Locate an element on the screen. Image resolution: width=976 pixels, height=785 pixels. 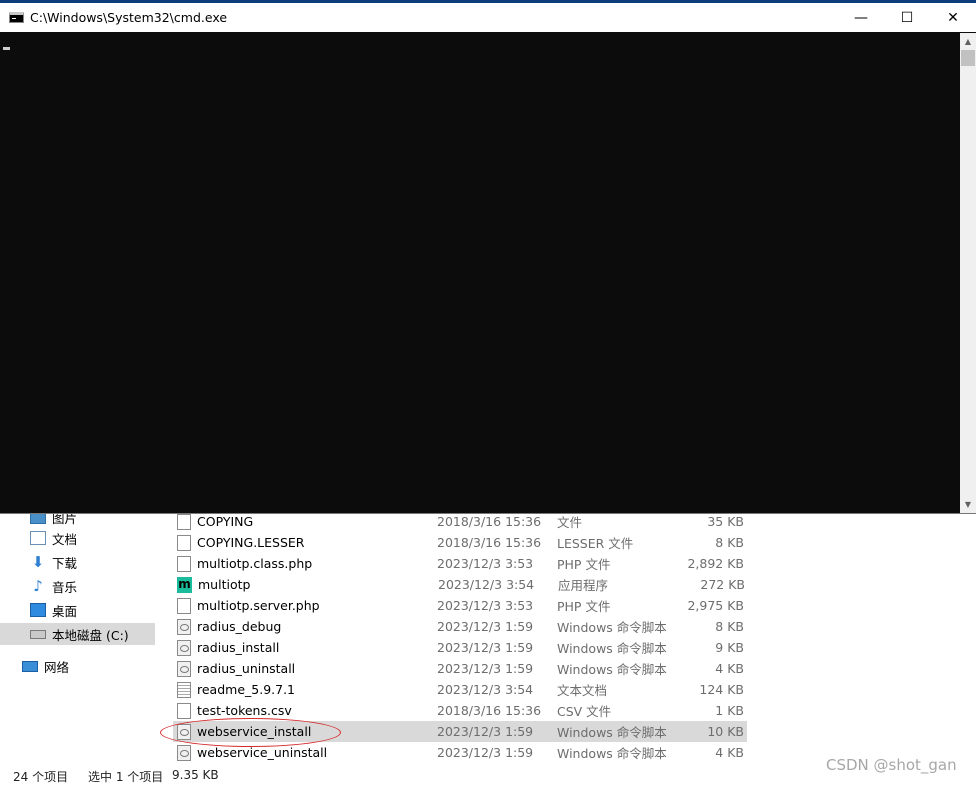
file-size: 272 KB is located at coordinates (722, 584).